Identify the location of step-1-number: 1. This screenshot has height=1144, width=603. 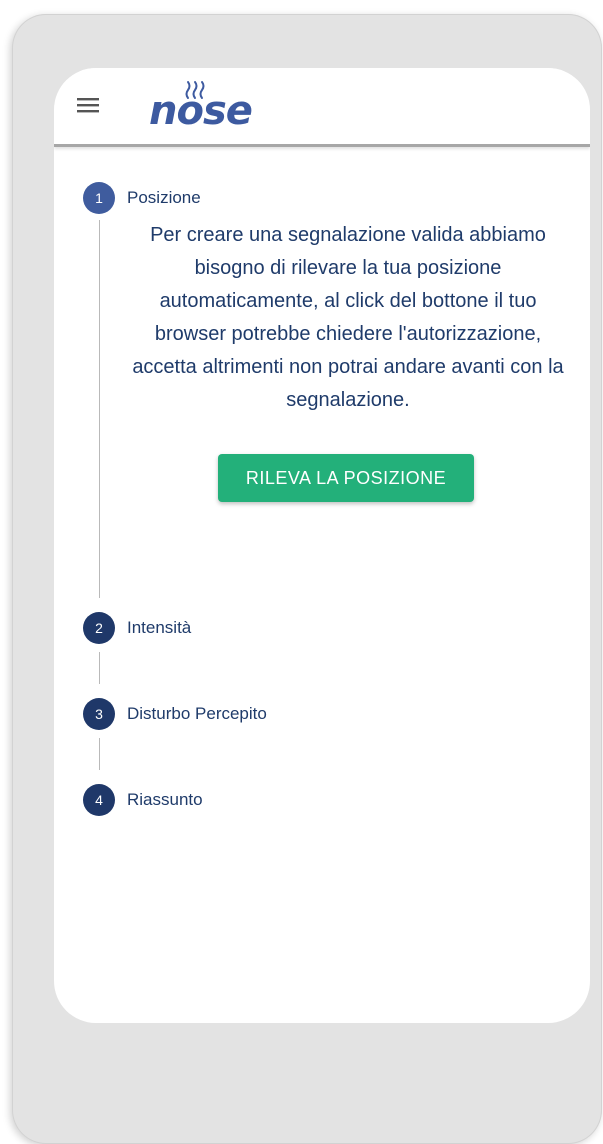
(99, 198).